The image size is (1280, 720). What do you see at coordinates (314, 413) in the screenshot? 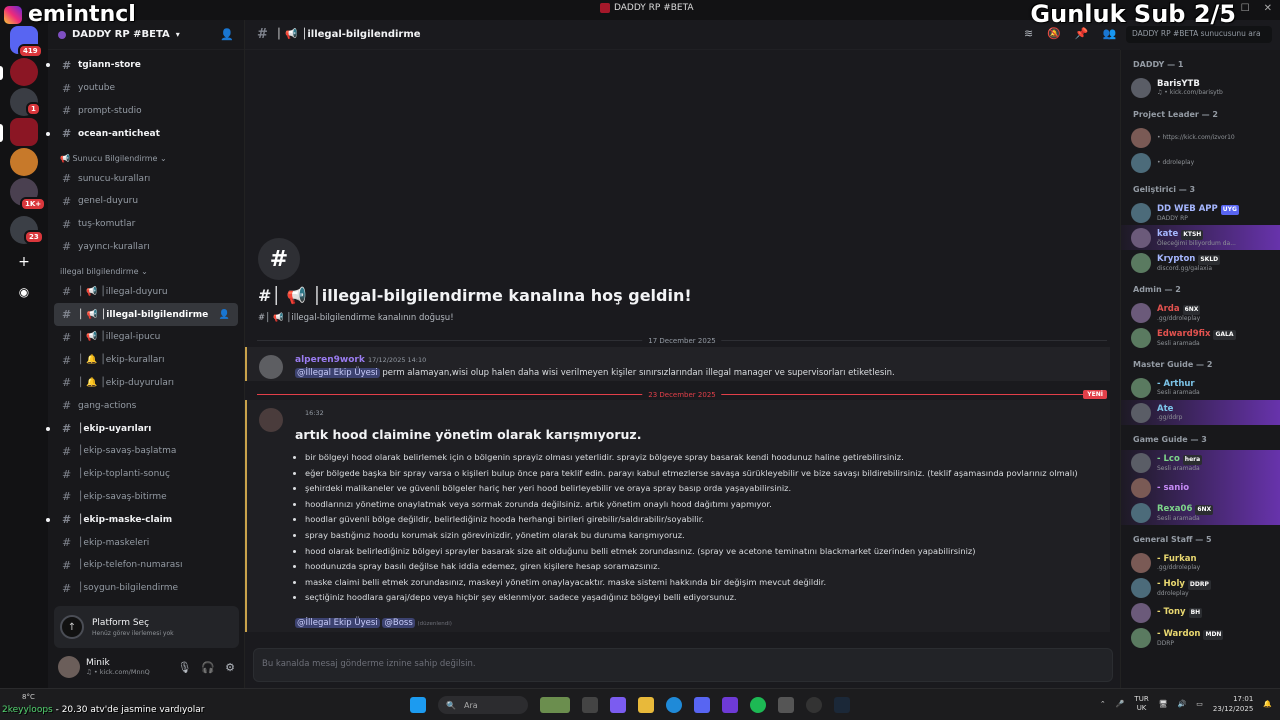
I see `message-timestamp: 16:32` at bounding box center [314, 413].